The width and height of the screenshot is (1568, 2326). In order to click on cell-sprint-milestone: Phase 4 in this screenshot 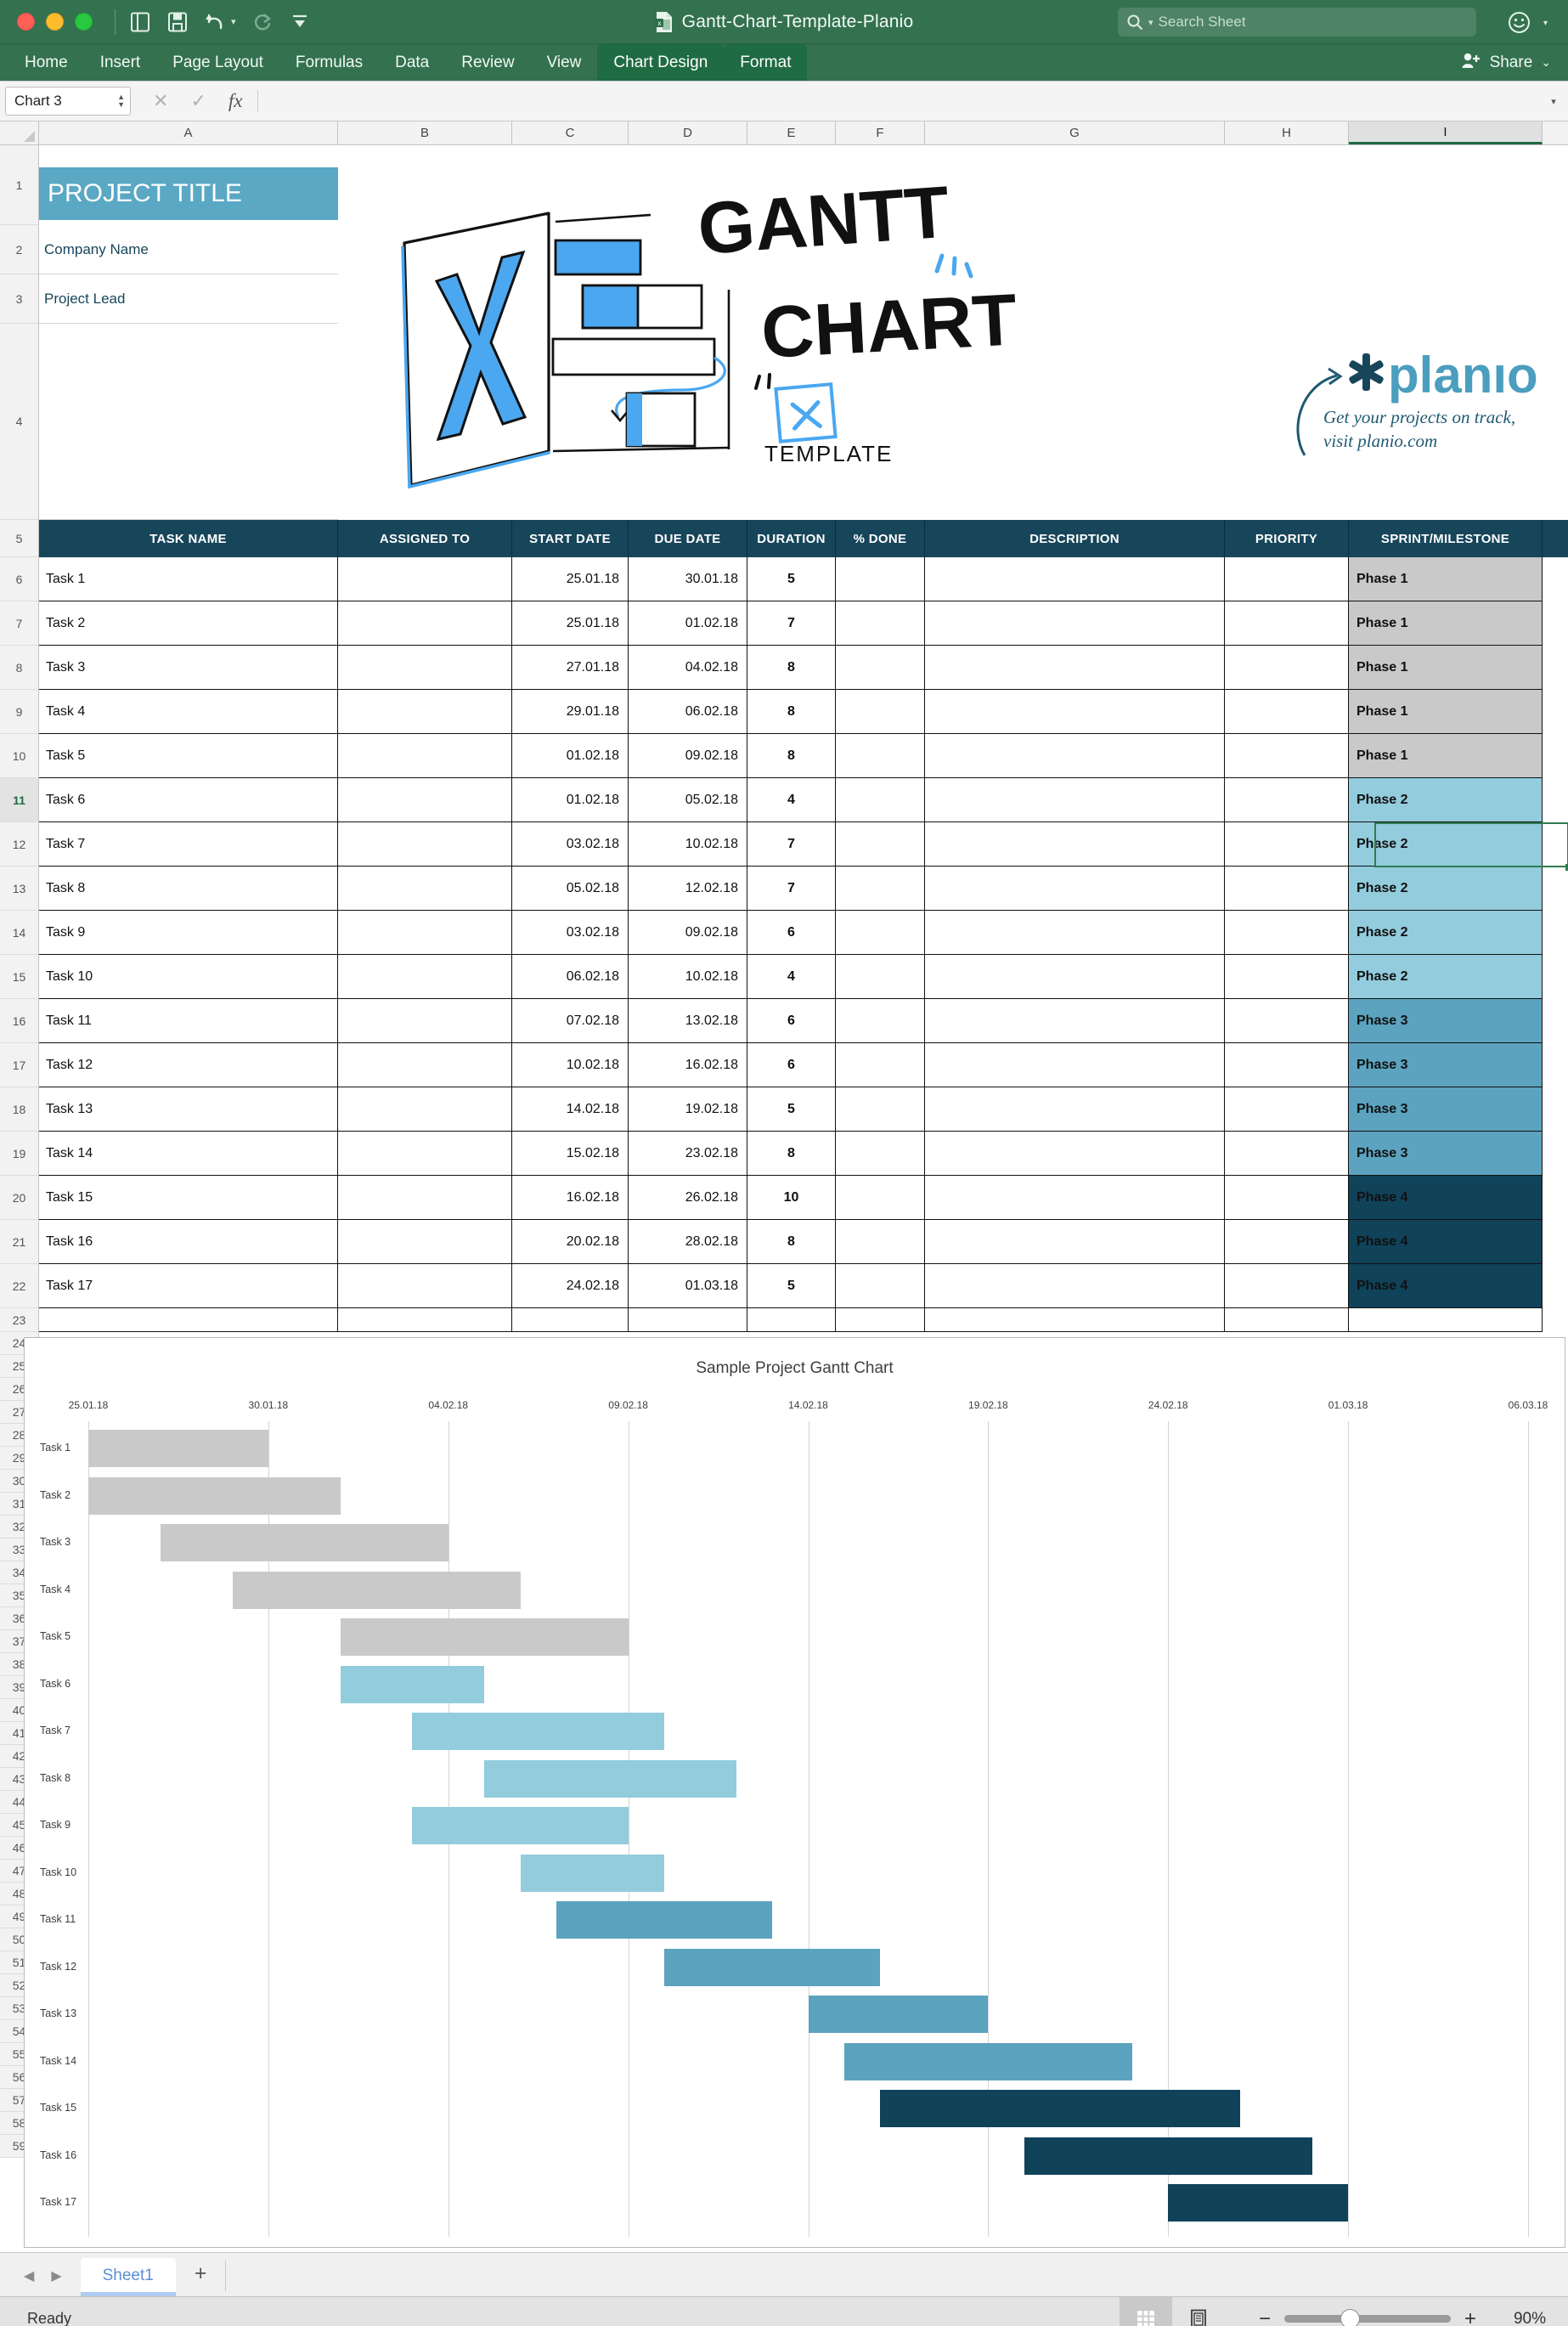, I will do `click(1446, 1242)`.